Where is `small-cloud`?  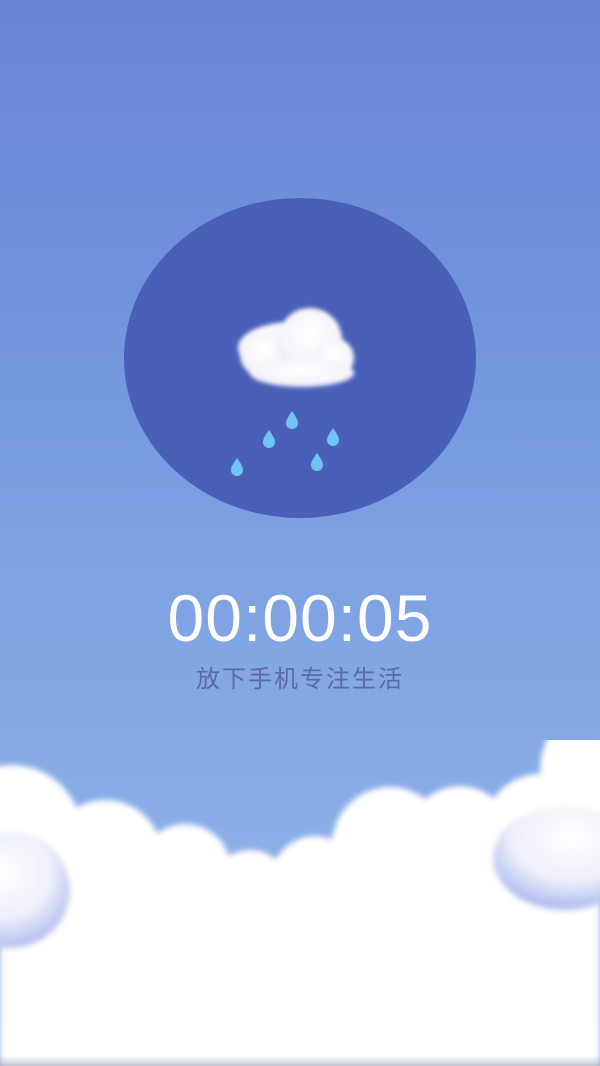
small-cloud is located at coordinates (296, 347).